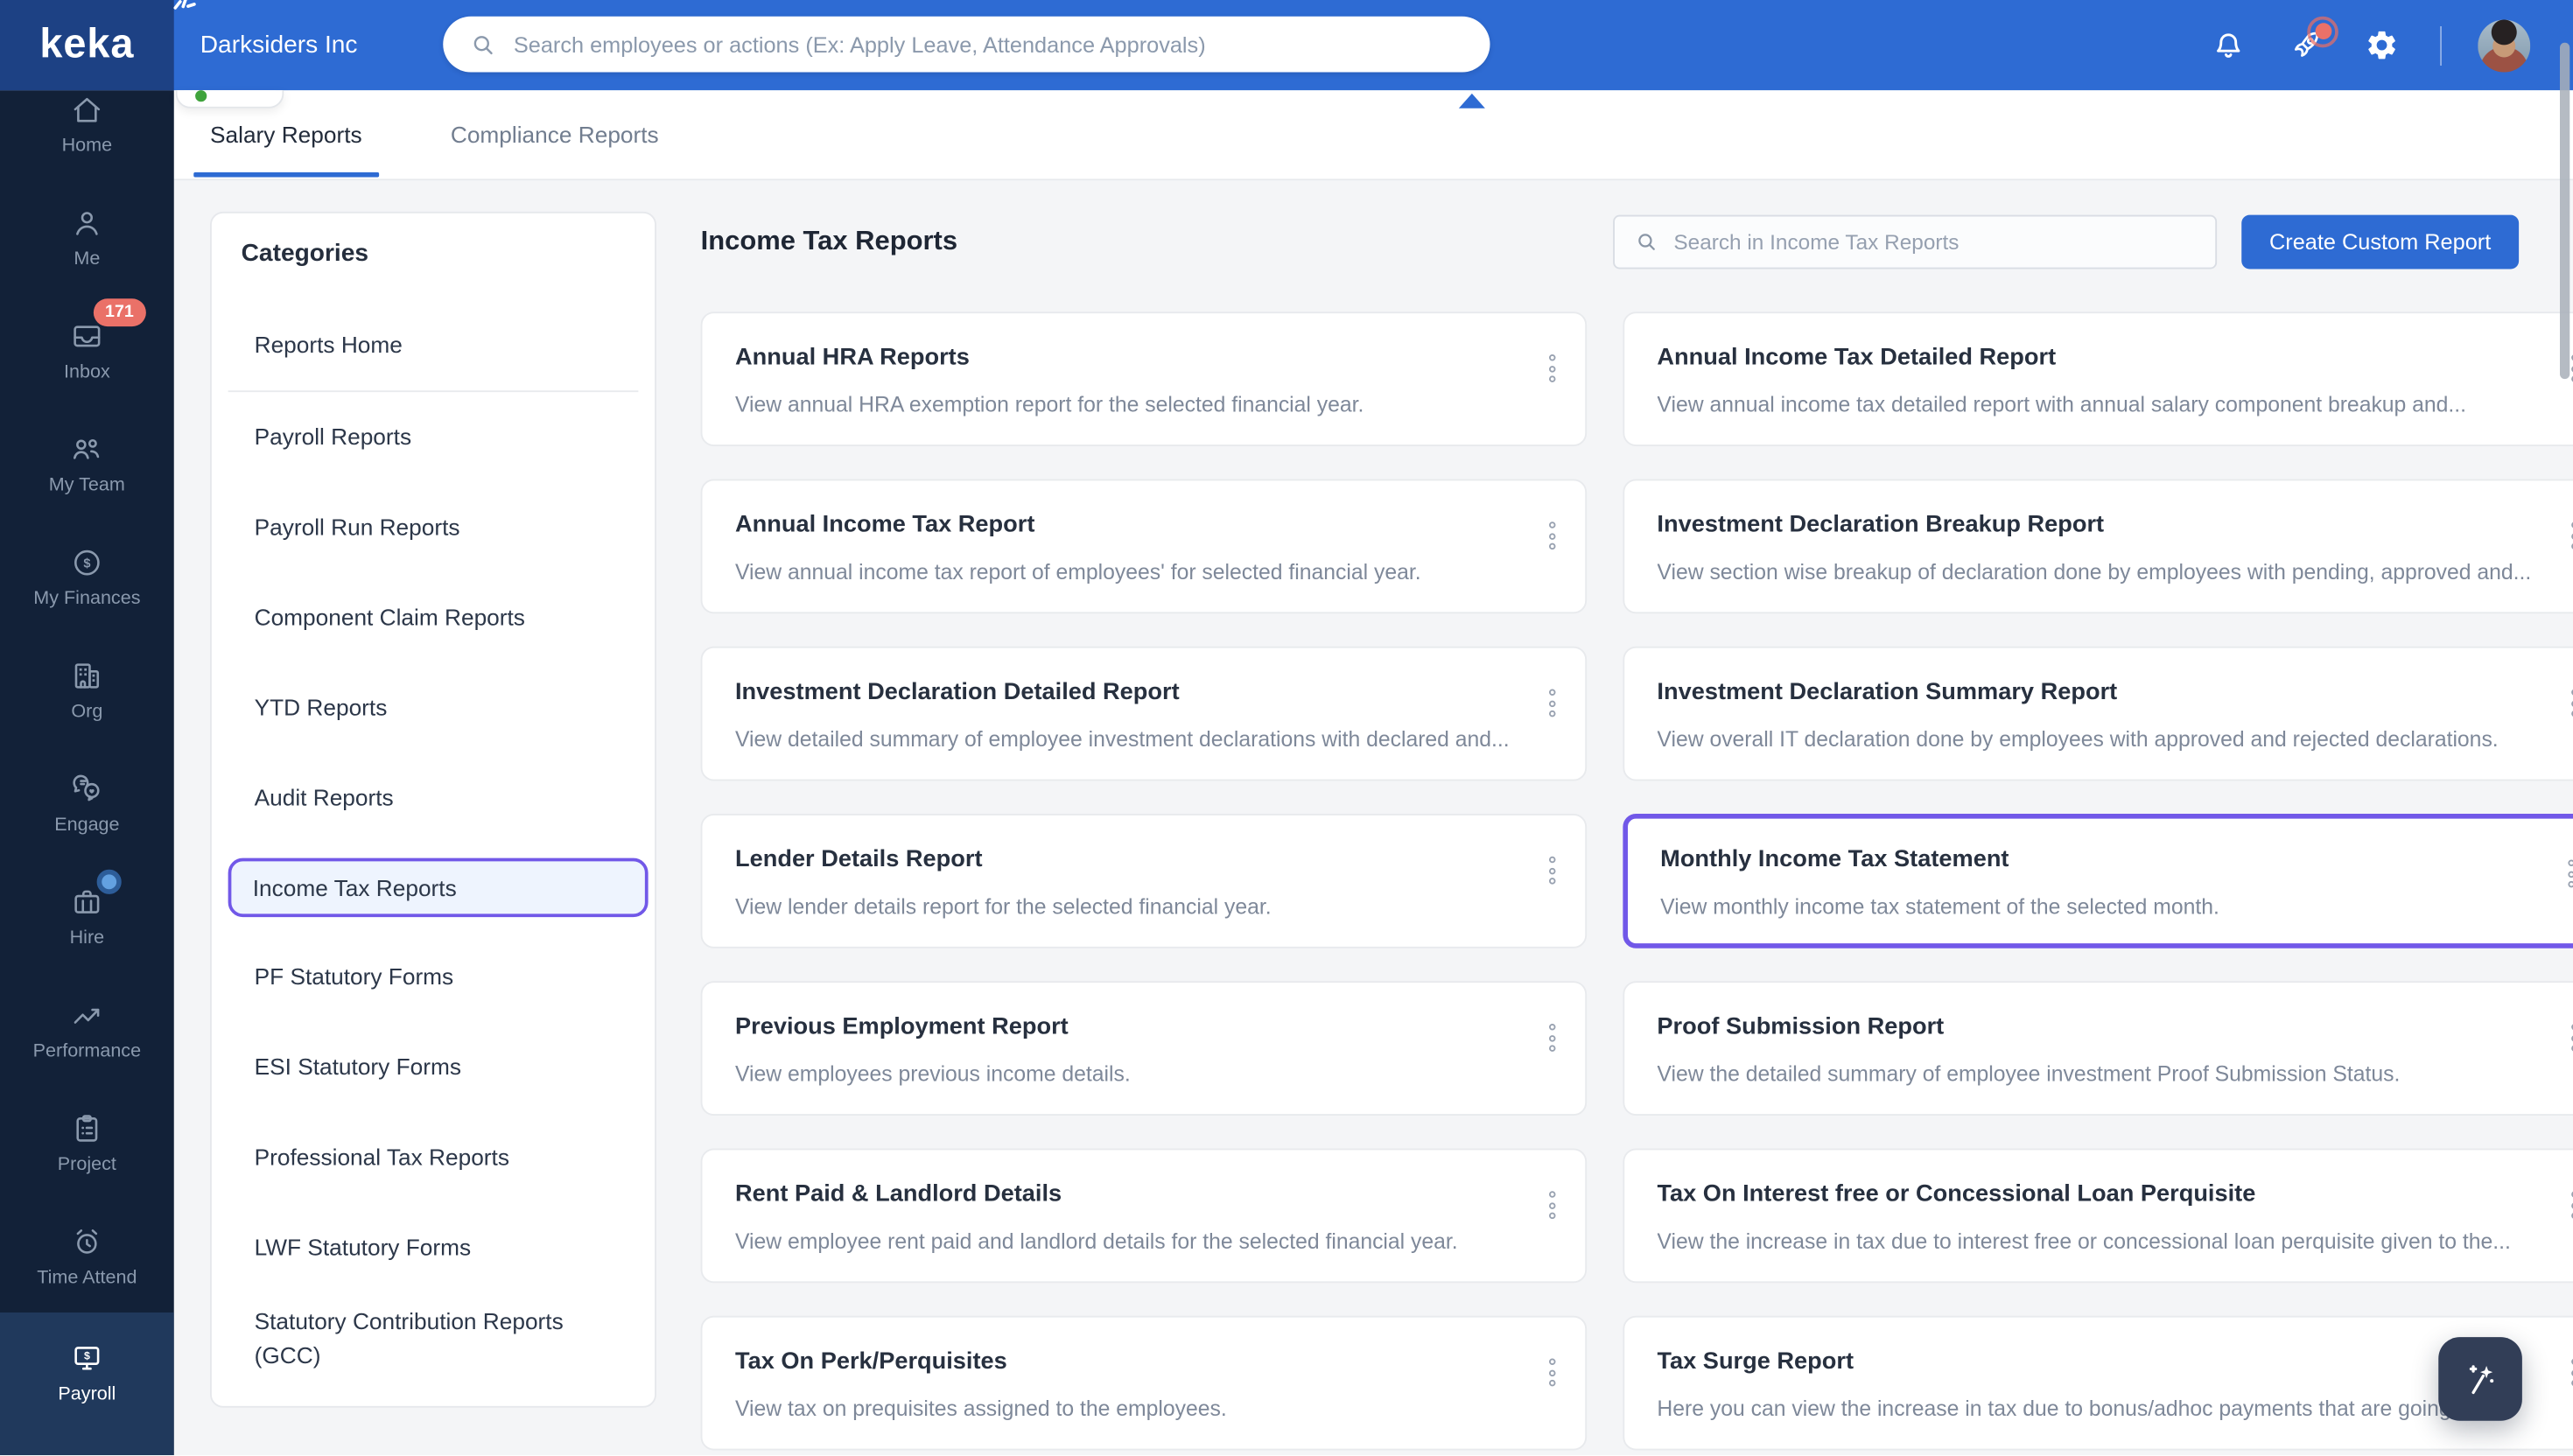 This screenshot has width=2573, height=1456. I want to click on global-search, so click(966, 44).